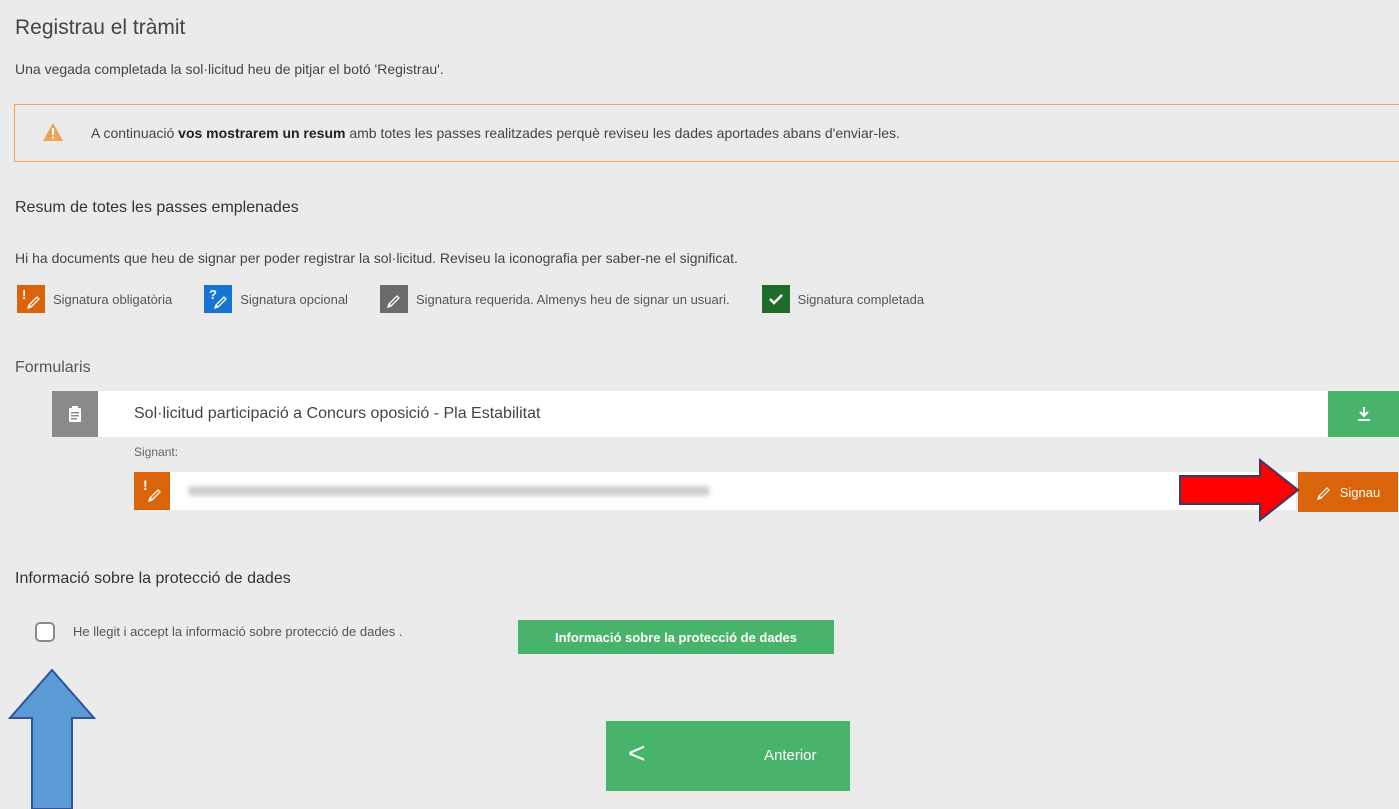 This screenshot has height=809, width=1399. Describe the element at coordinates (52, 738) in the screenshot. I see `blue-arrow-annotation` at that location.